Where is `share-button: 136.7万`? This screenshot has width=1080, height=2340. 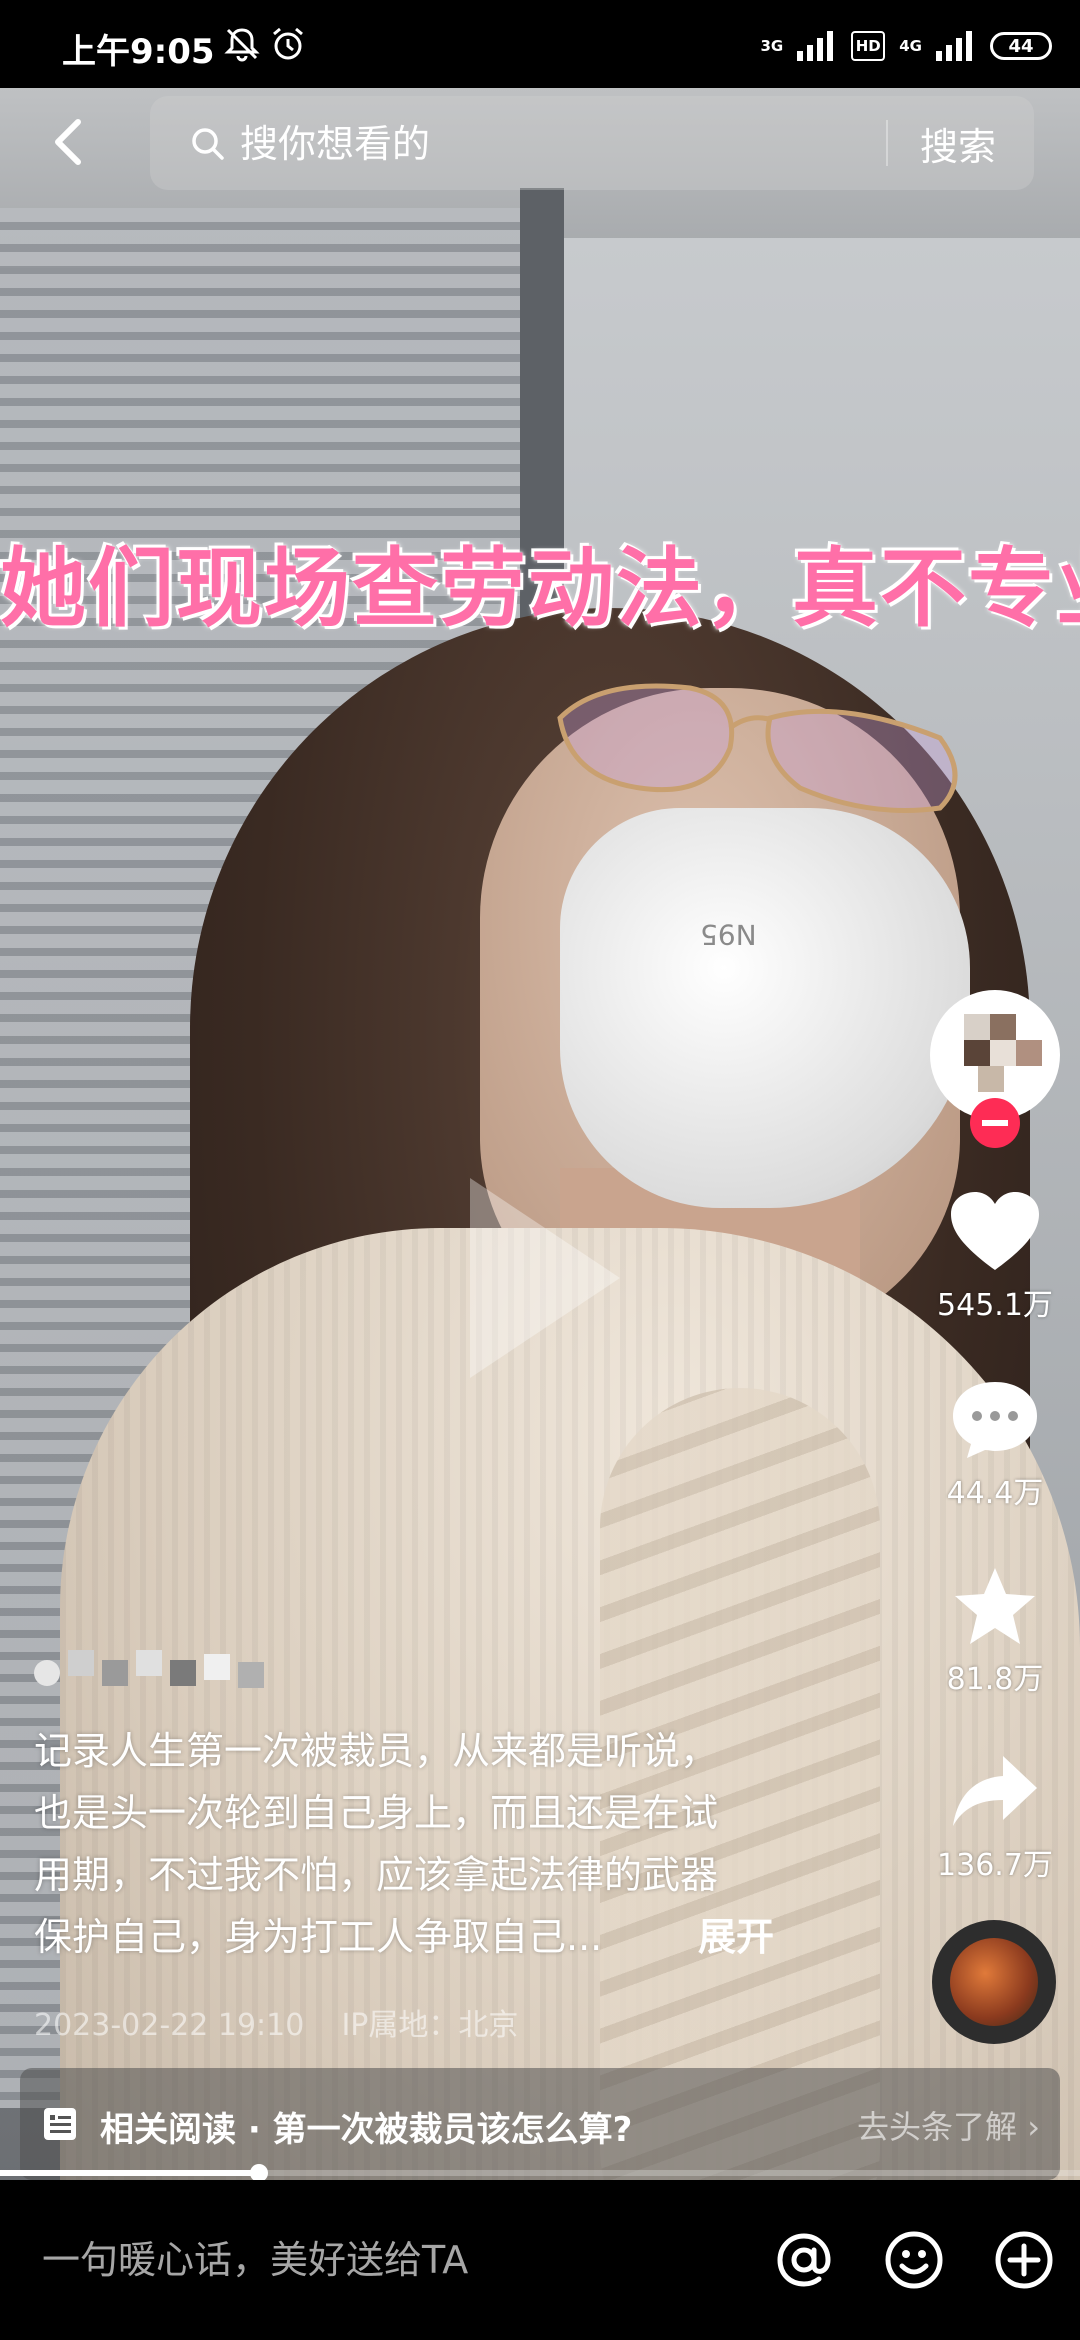 share-button: 136.7万 is located at coordinates (995, 1817).